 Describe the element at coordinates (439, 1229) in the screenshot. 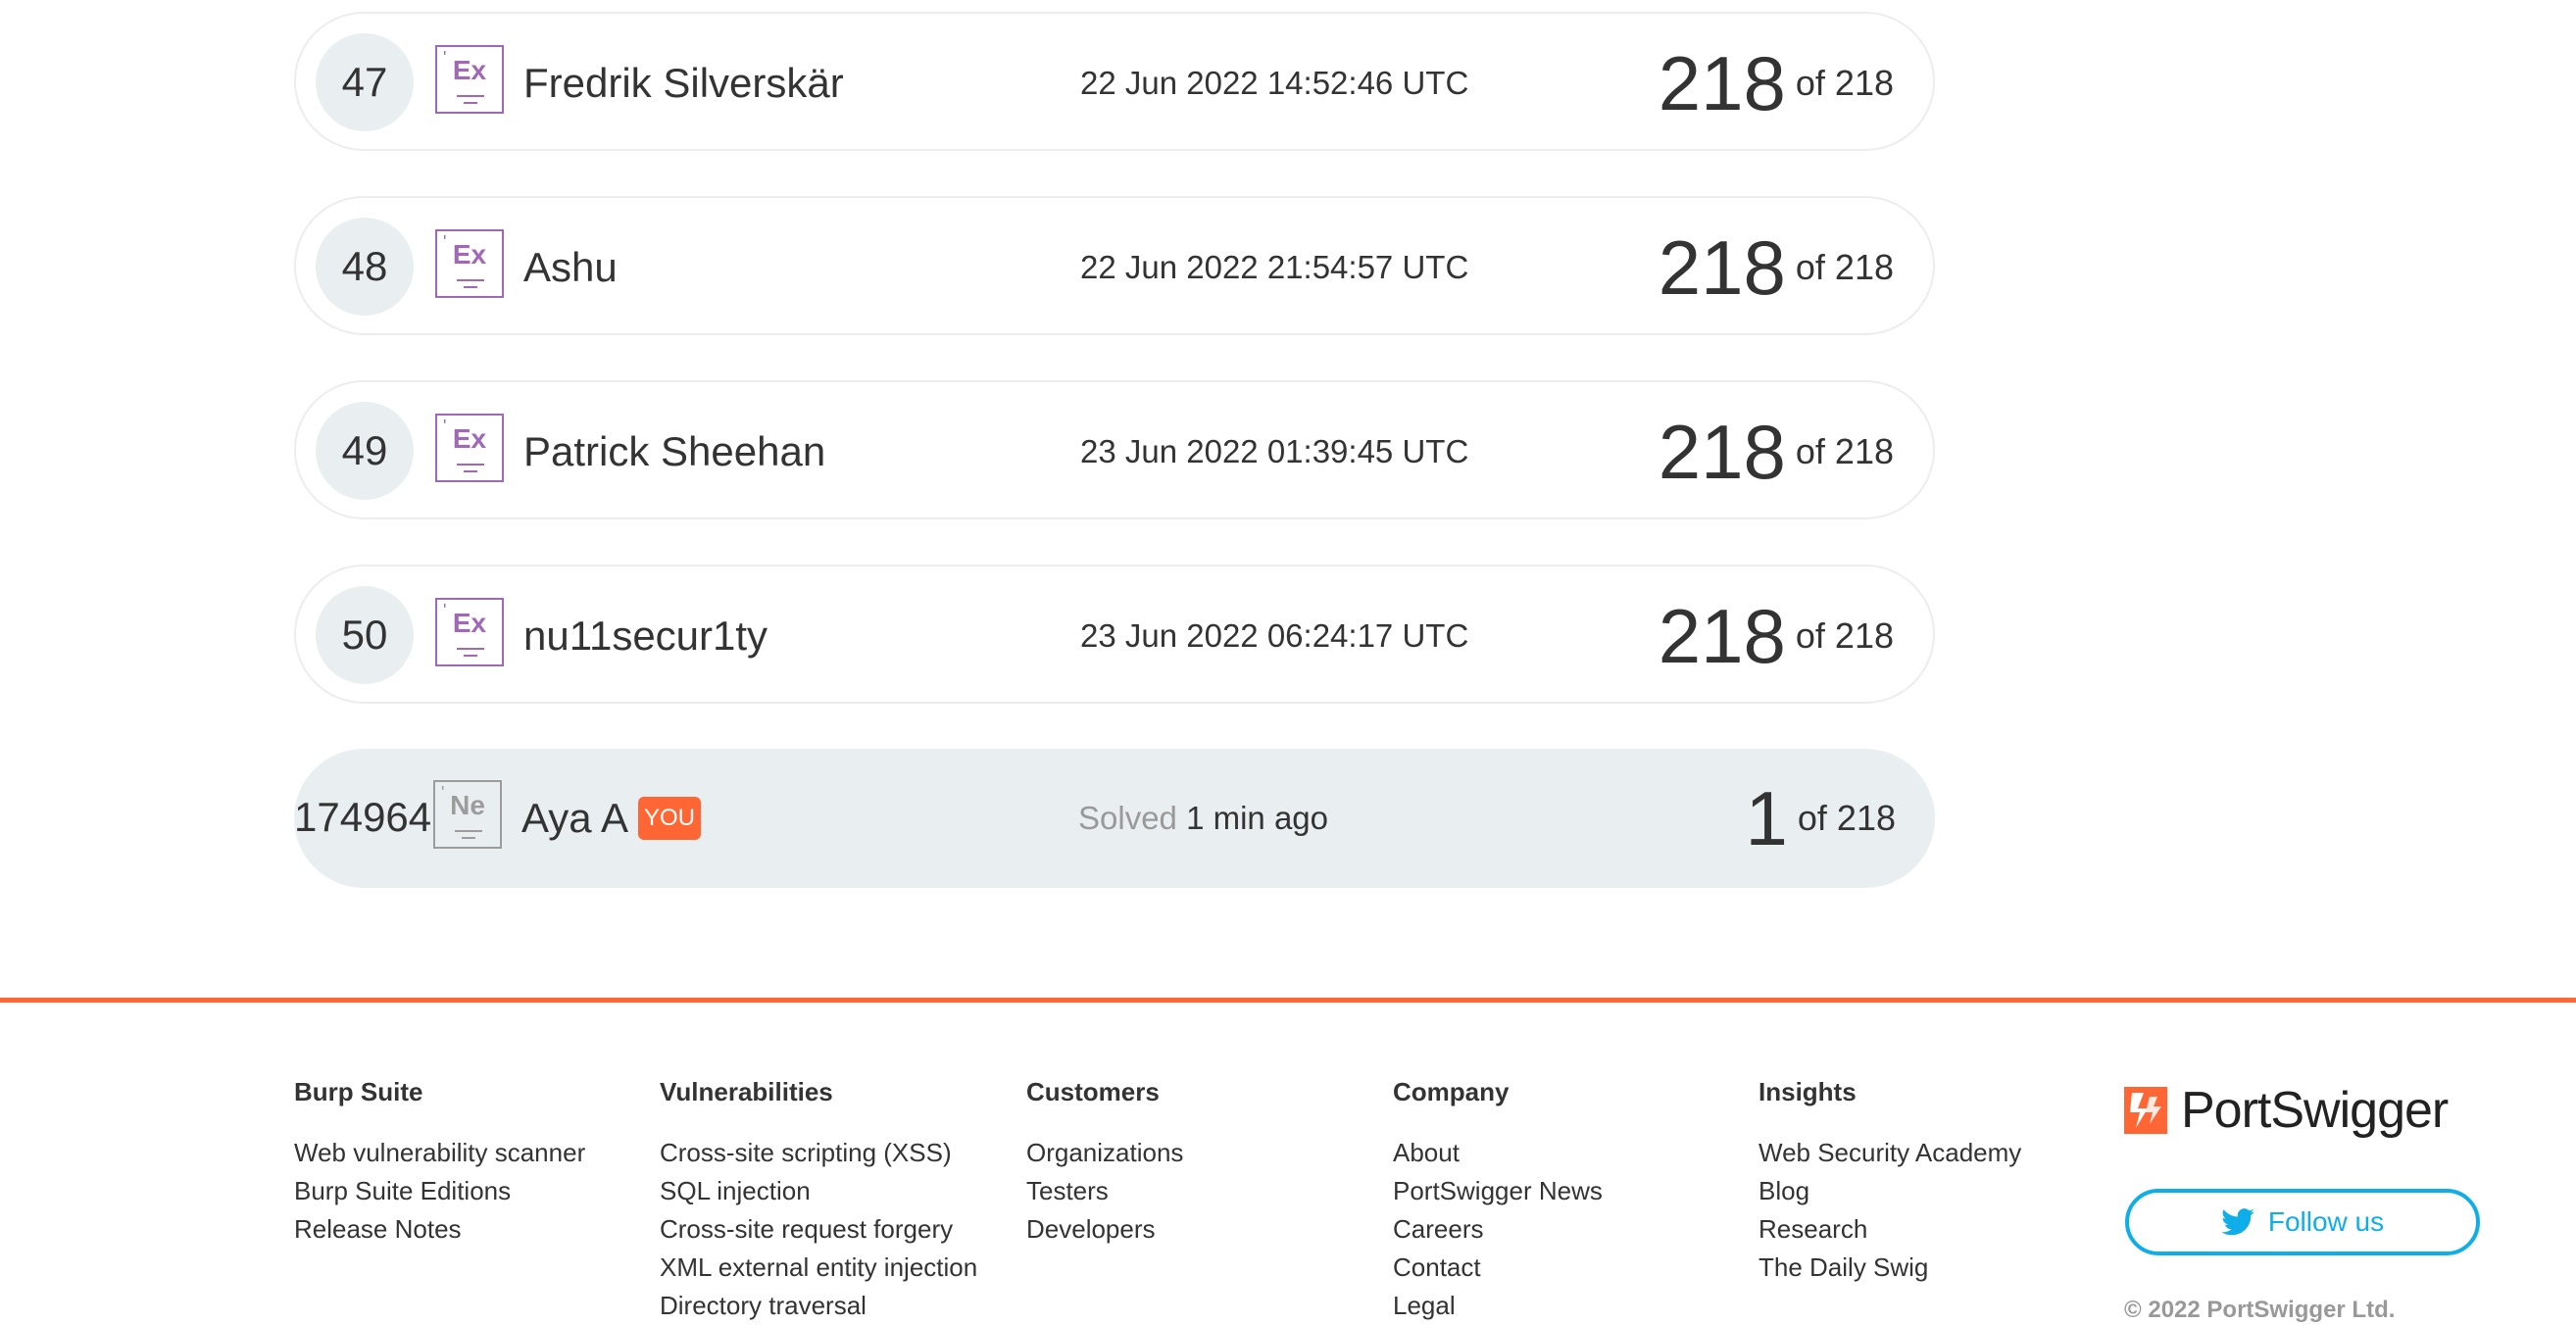

I see `footer-link: Release Notes` at that location.